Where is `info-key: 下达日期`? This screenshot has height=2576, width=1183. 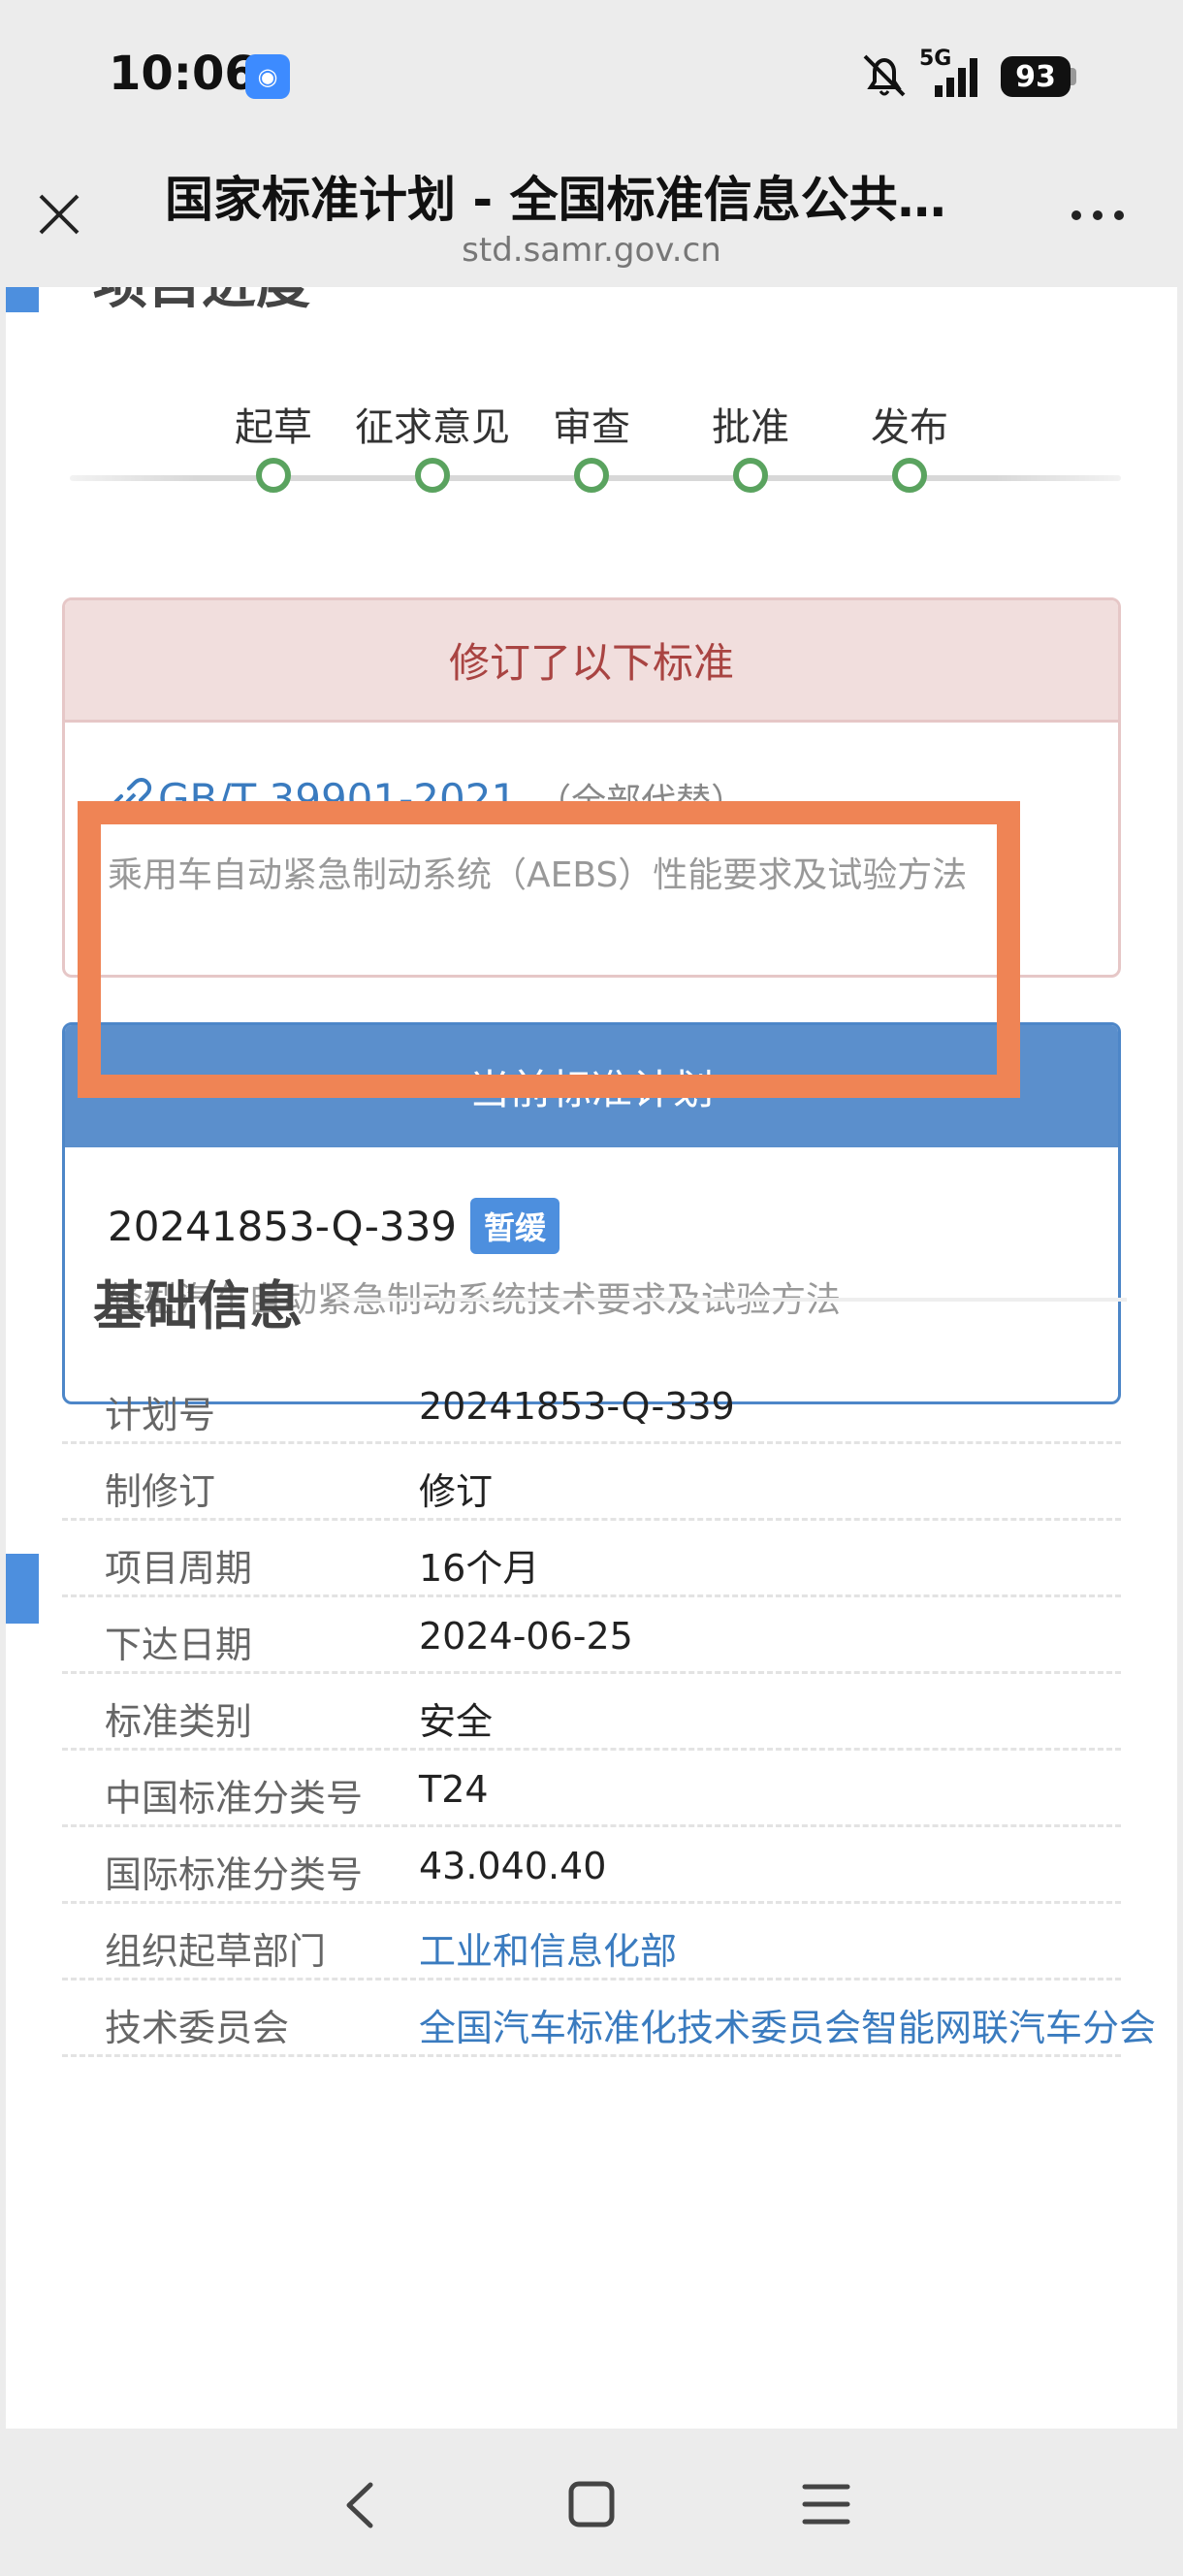 info-key: 下达日期 is located at coordinates (179, 1645).